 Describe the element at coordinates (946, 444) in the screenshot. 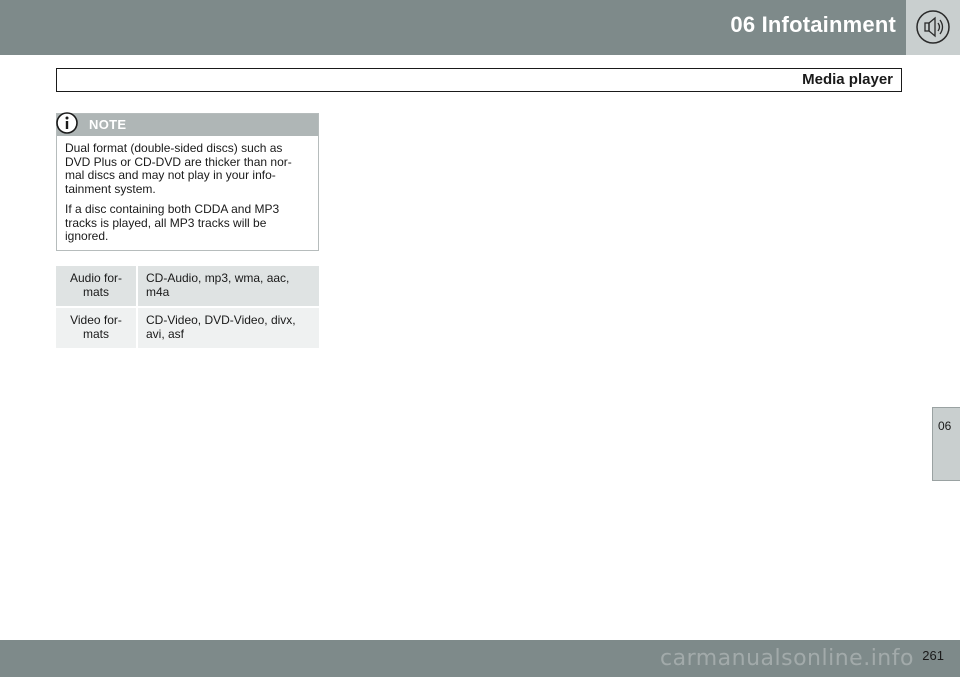

I see `chapter-side-tab: 06` at that location.